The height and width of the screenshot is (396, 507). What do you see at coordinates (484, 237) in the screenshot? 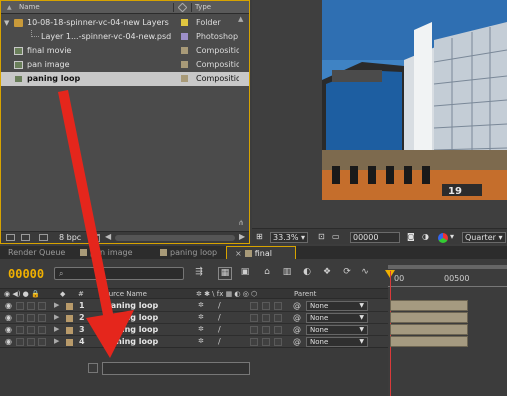
I see `resolution-select: Quarter ▾` at bounding box center [484, 237].